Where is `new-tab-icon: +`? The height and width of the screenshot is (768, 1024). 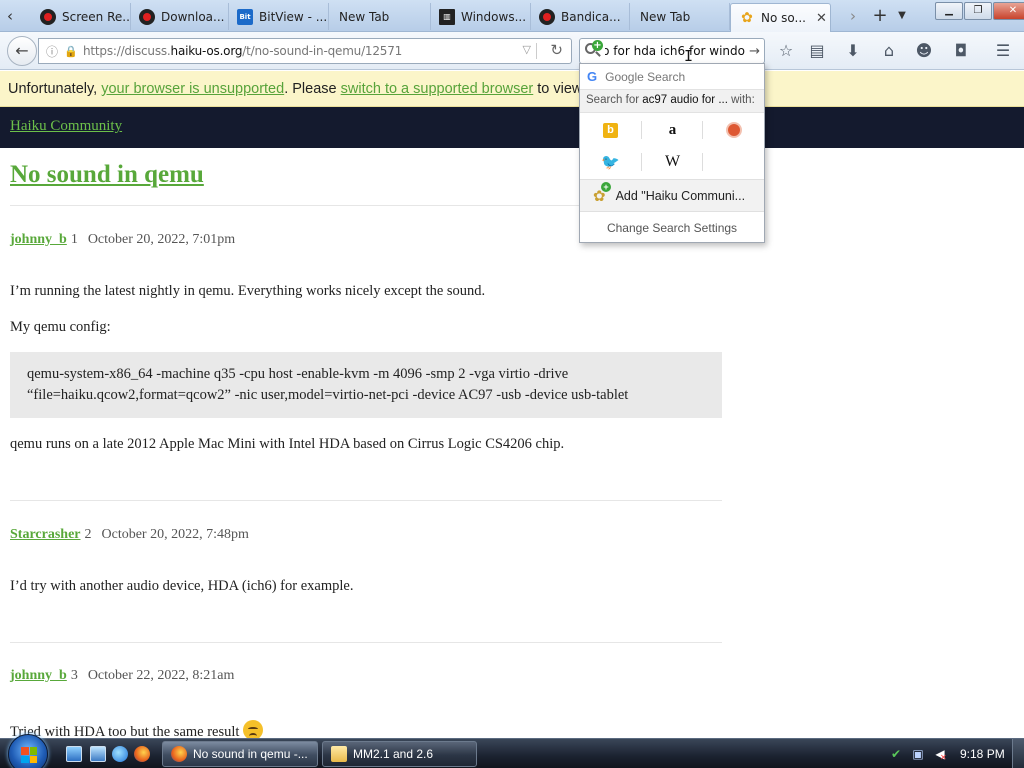
new-tab-icon: + is located at coordinates (880, 16).